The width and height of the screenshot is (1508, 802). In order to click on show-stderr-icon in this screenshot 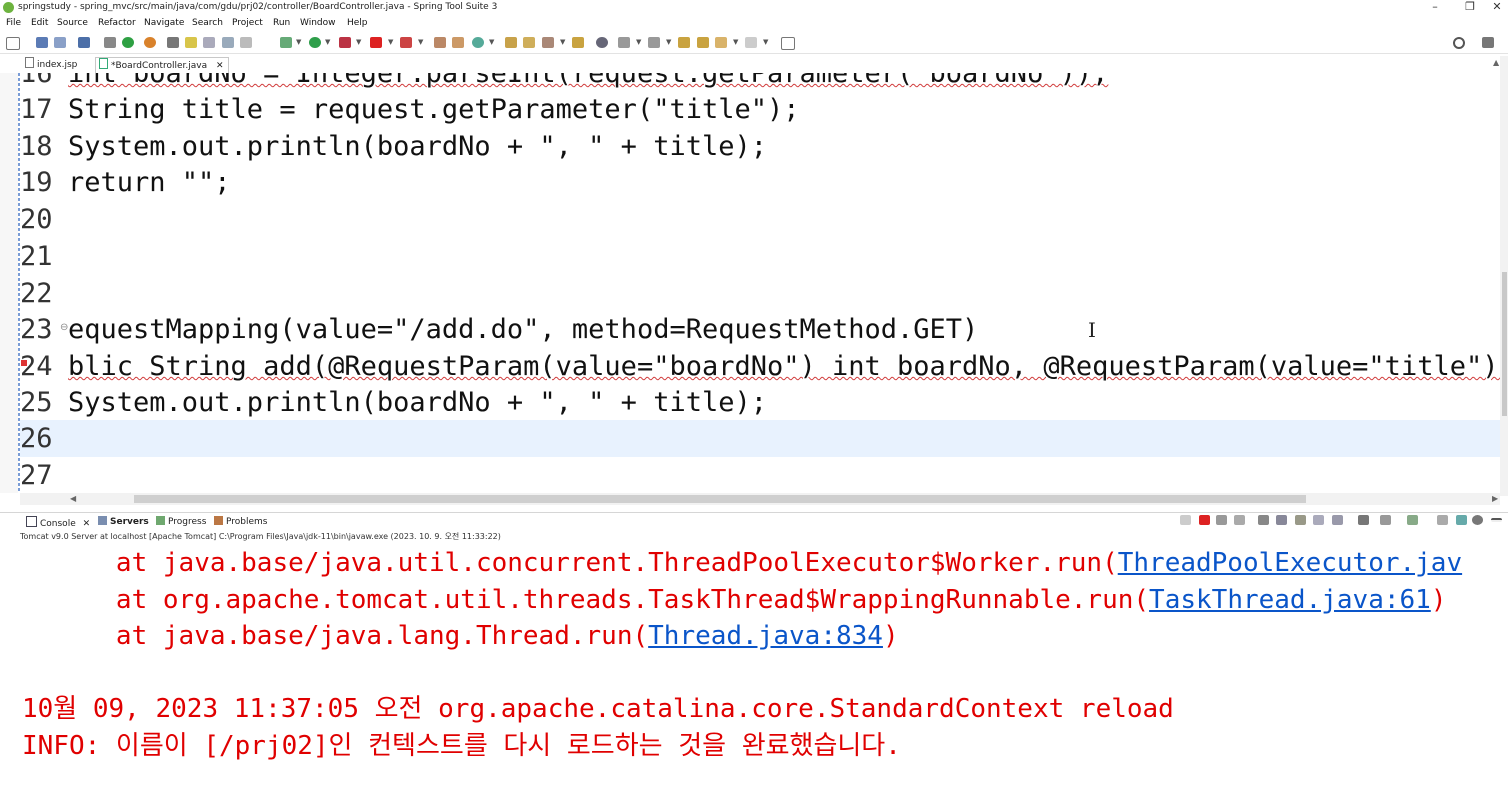, I will do `click(1318, 520)`.